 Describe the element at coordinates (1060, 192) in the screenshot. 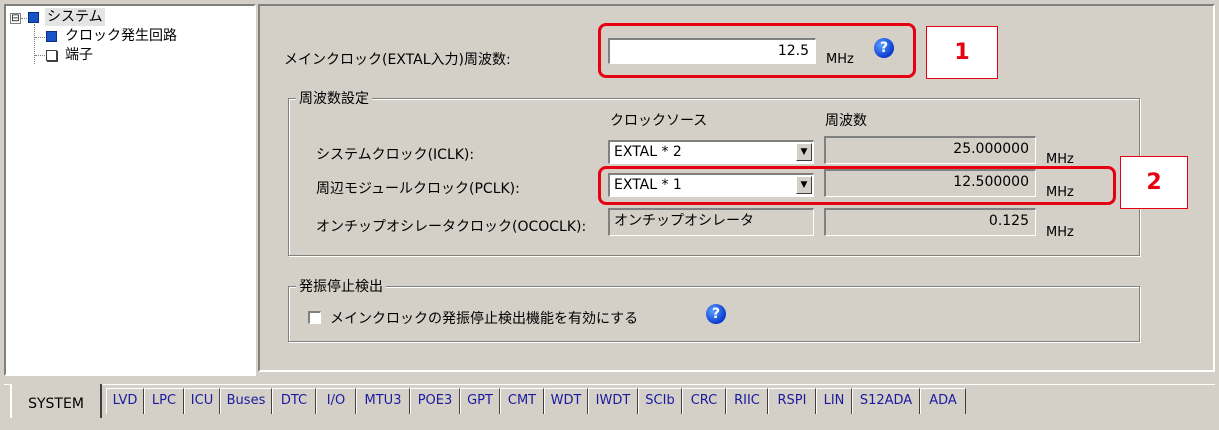

I see `pclk-unit: MHz` at that location.